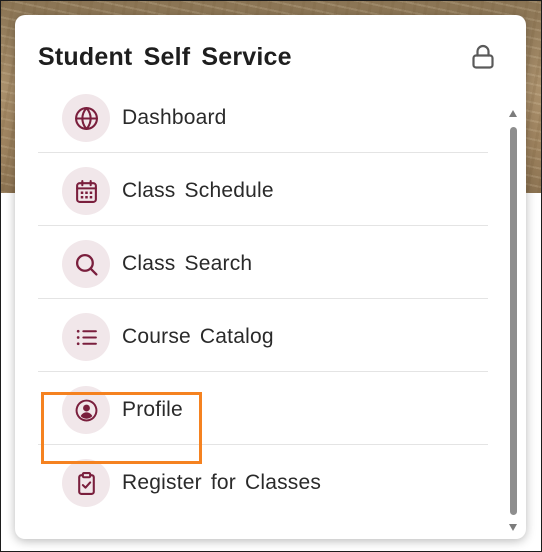 The width and height of the screenshot is (542, 552). I want to click on lock-icon, so click(483, 57).